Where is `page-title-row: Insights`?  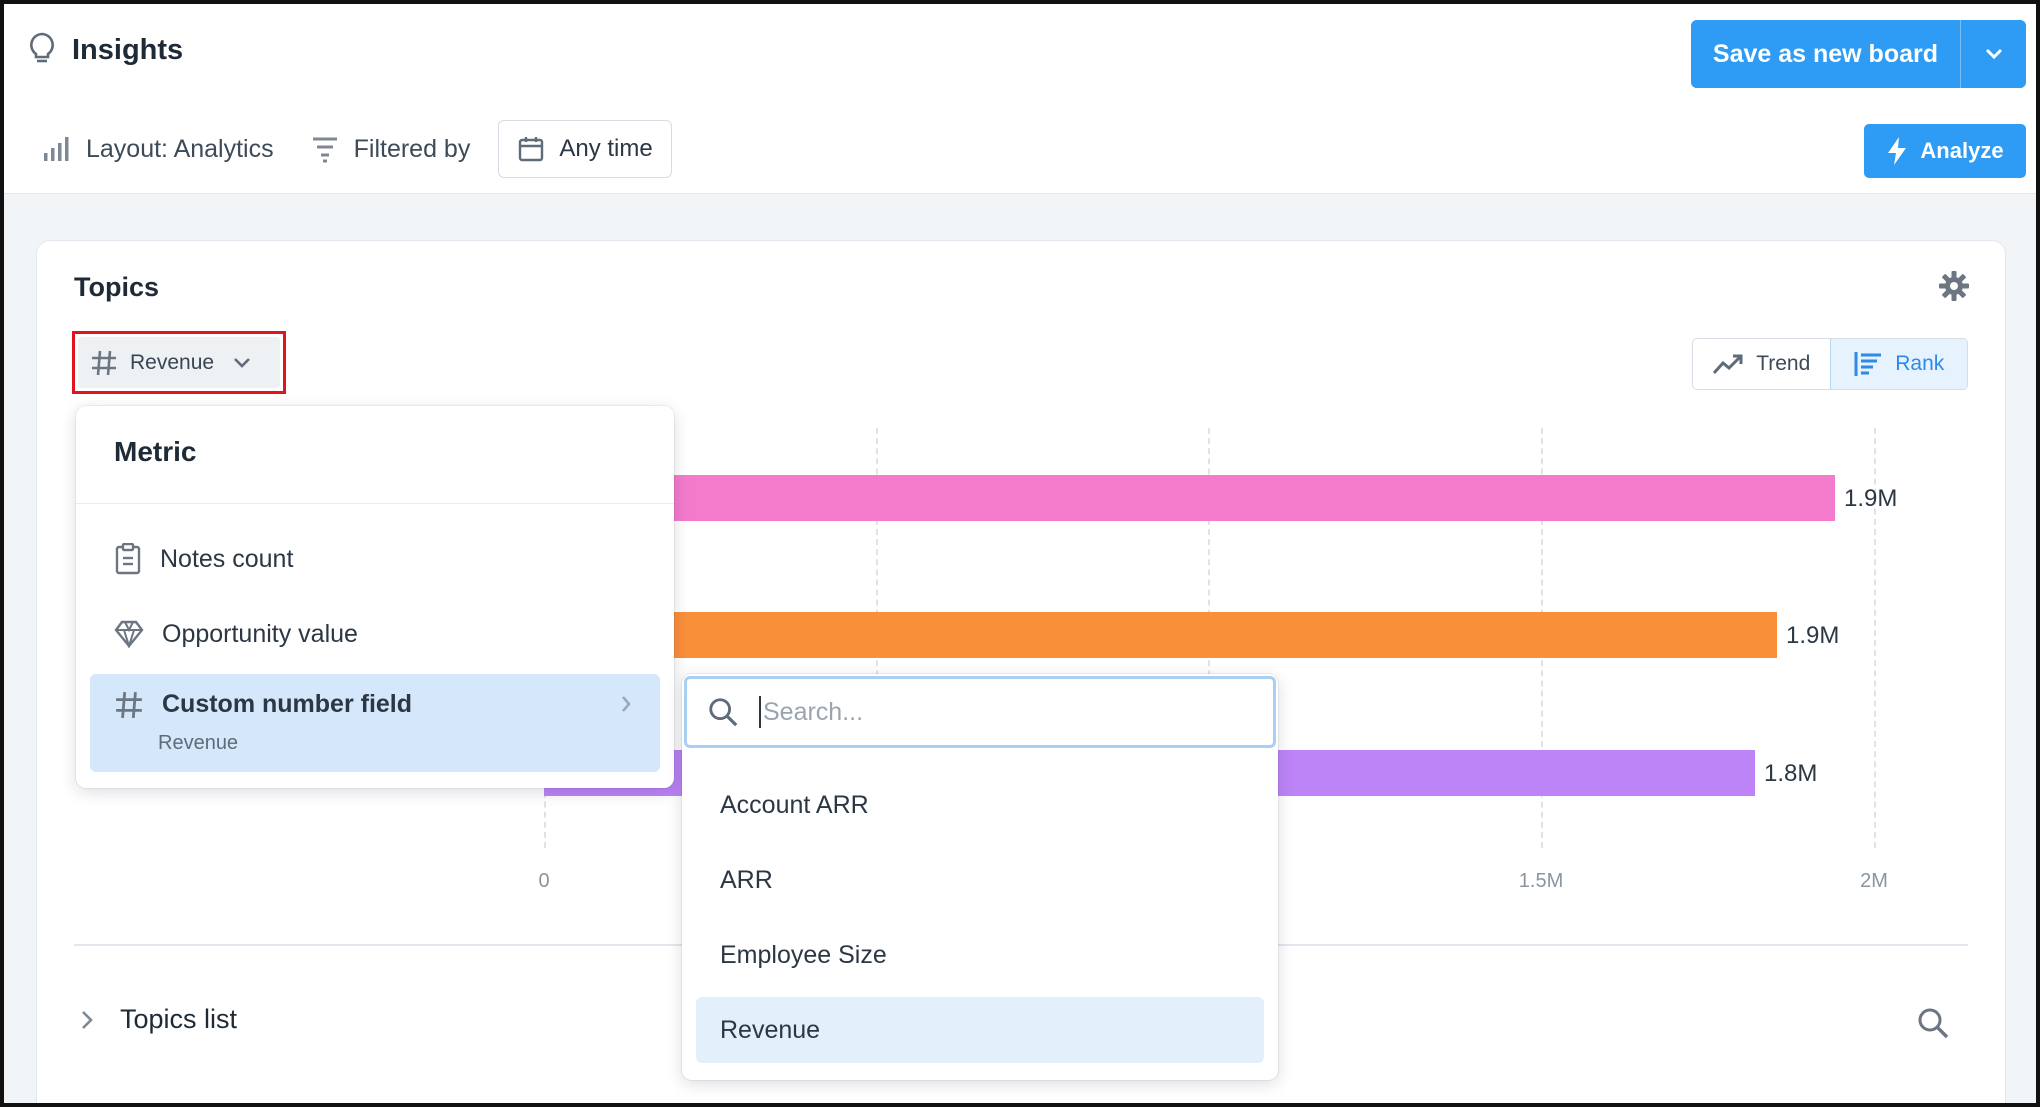
page-title-row: Insights is located at coordinates (105, 50).